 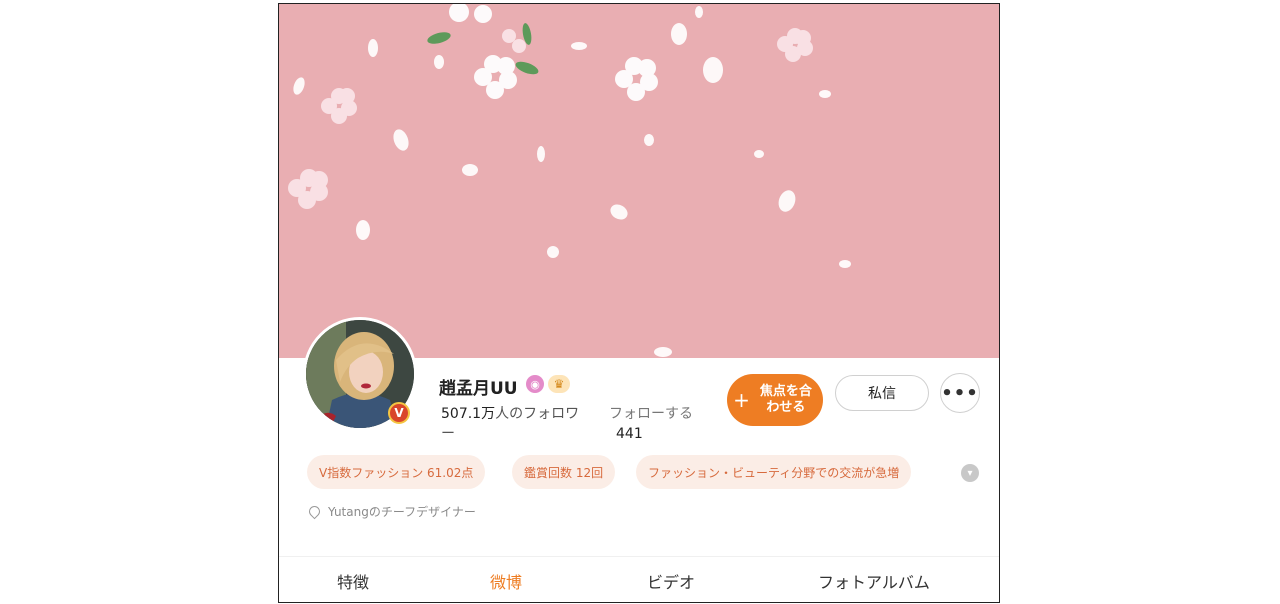 What do you see at coordinates (559, 384) in the screenshot?
I see `crown-icon: ♛` at bounding box center [559, 384].